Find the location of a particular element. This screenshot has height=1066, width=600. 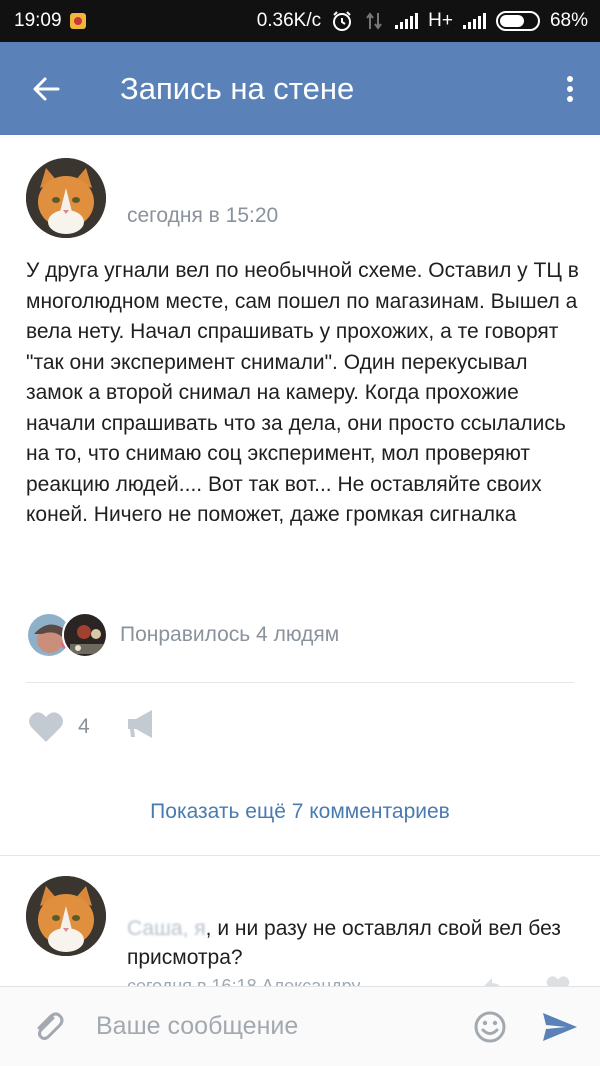

status-time: 19:09 is located at coordinates (38, 20).